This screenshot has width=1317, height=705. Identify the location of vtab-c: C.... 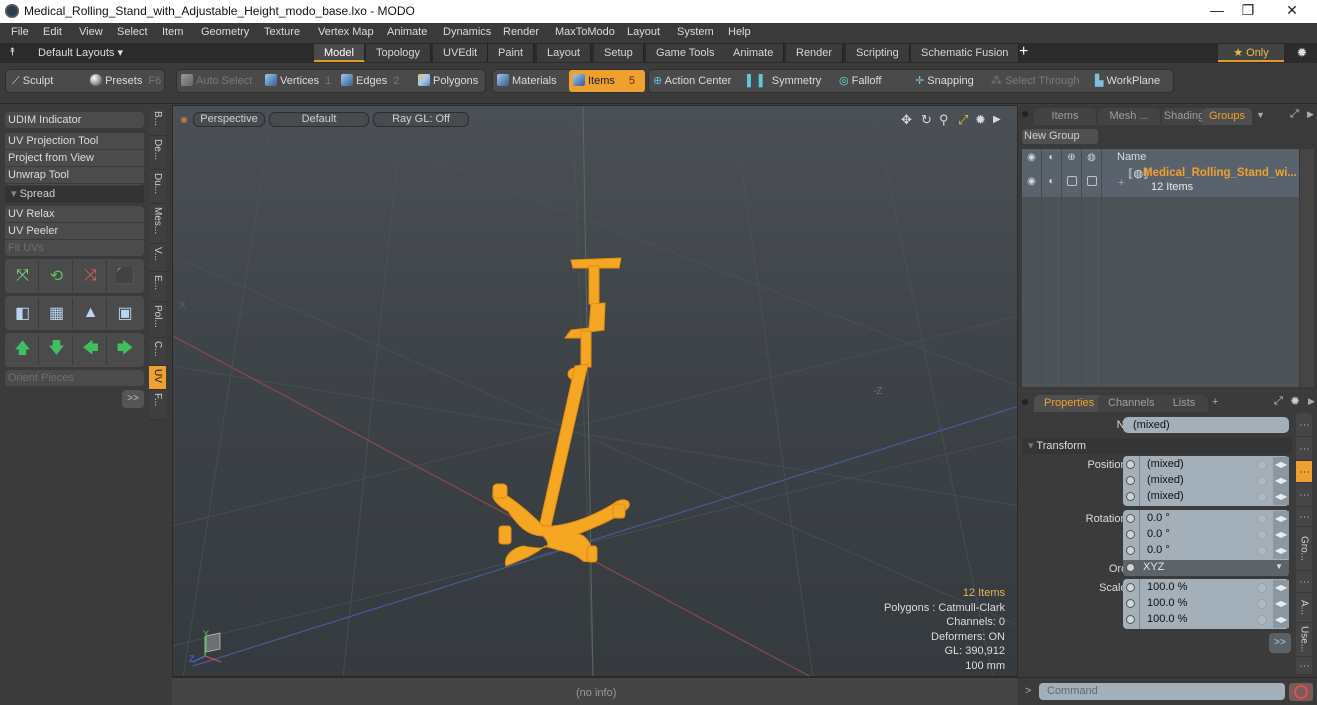
(157, 352).